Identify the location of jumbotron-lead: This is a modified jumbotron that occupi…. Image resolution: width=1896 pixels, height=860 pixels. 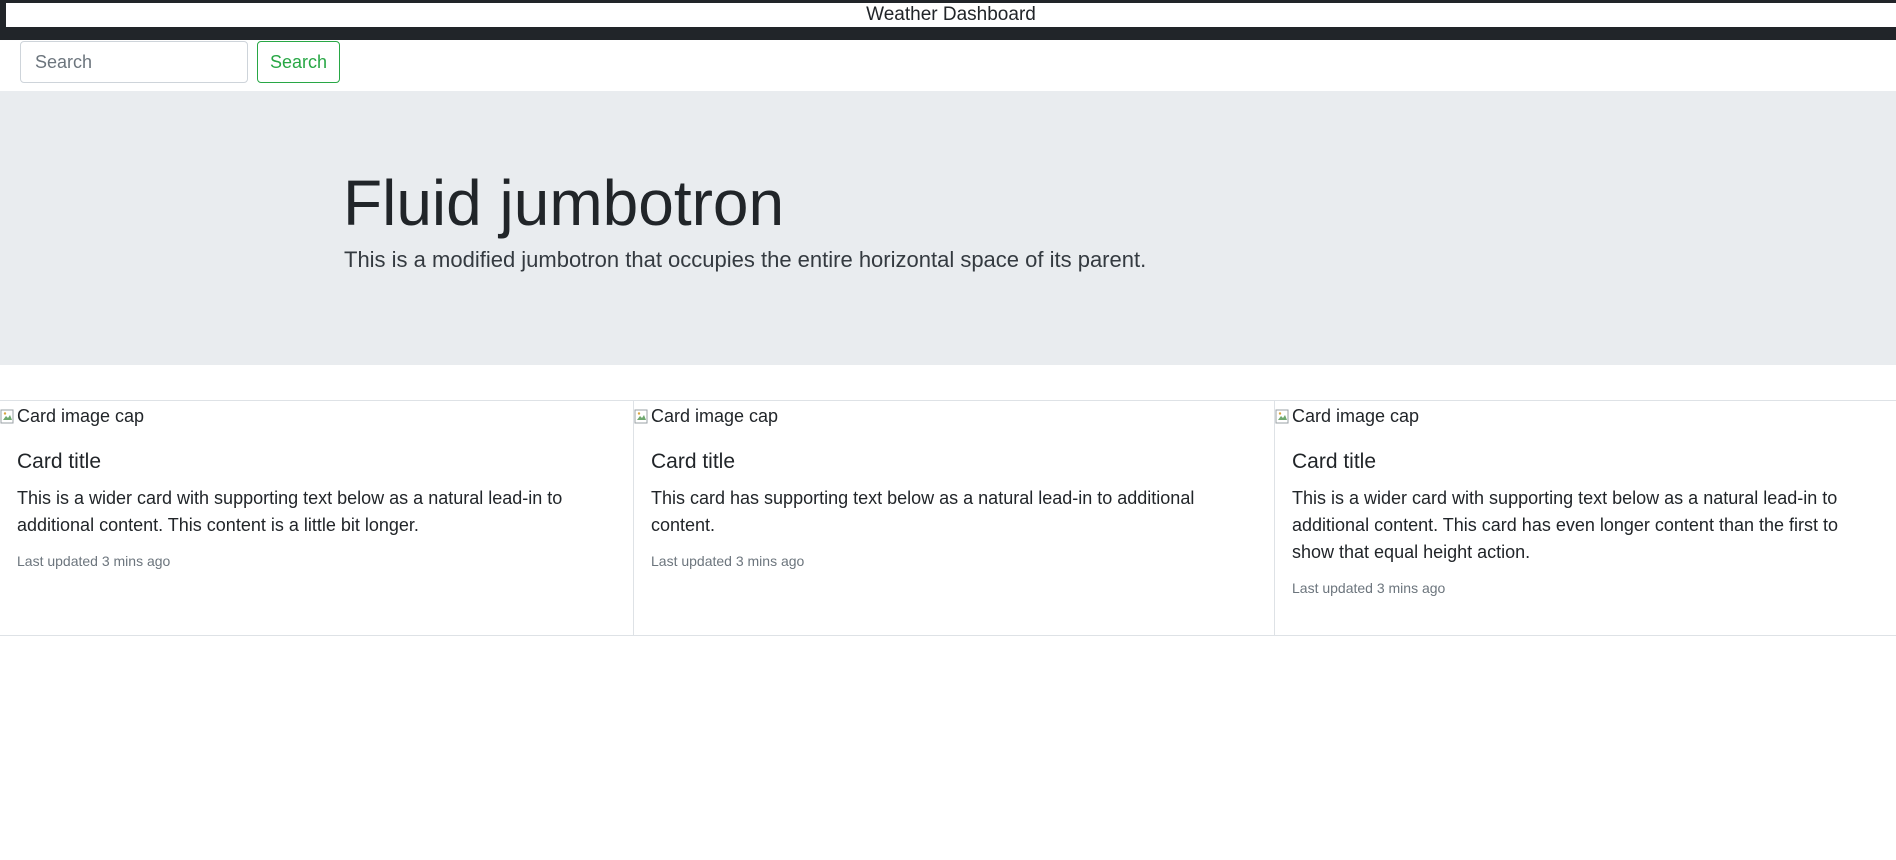
(745, 259).